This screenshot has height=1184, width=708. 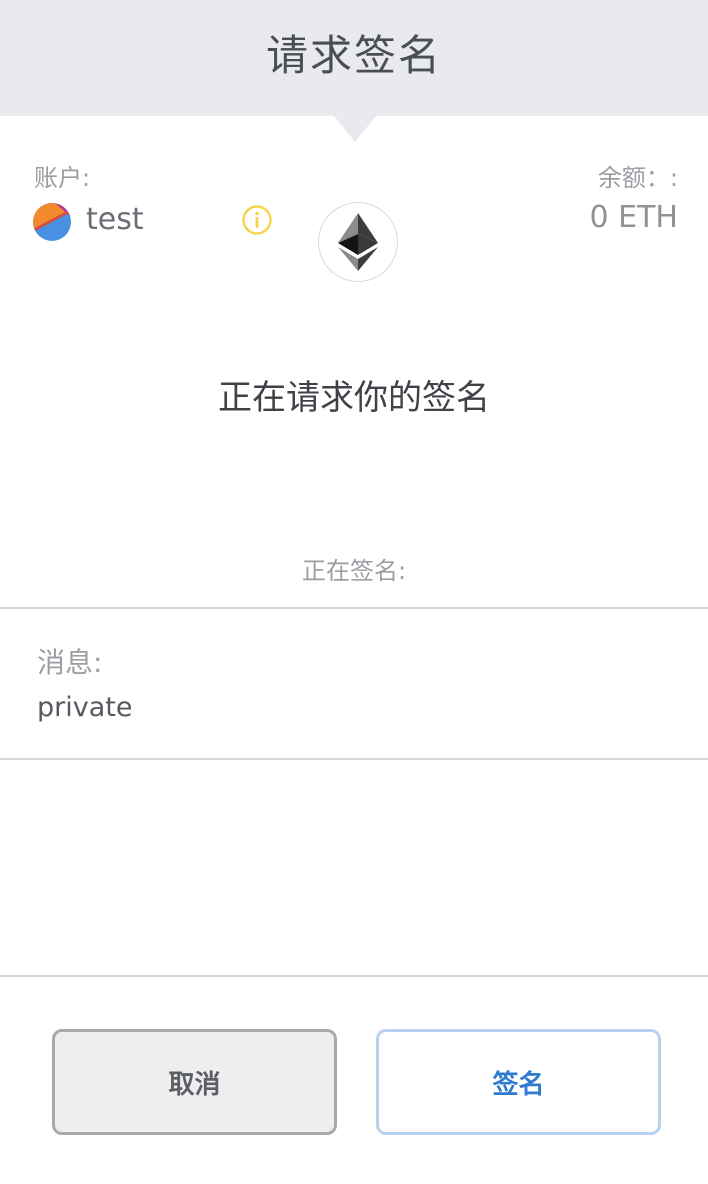 I want to click on signing-label: 正在签名:, so click(x=354, y=571).